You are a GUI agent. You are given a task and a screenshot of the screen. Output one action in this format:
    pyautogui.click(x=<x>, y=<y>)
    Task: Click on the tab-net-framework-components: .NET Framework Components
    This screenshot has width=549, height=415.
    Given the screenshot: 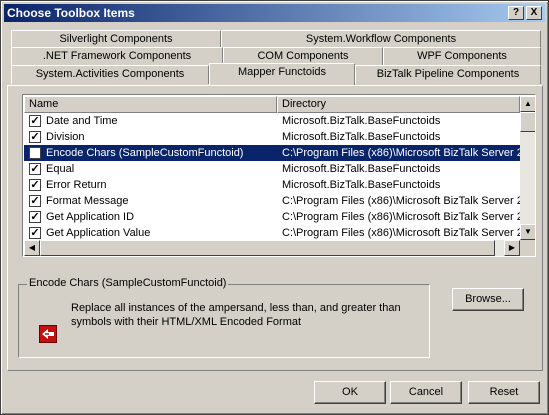 What is the action you would take?
    pyautogui.click(x=117, y=56)
    